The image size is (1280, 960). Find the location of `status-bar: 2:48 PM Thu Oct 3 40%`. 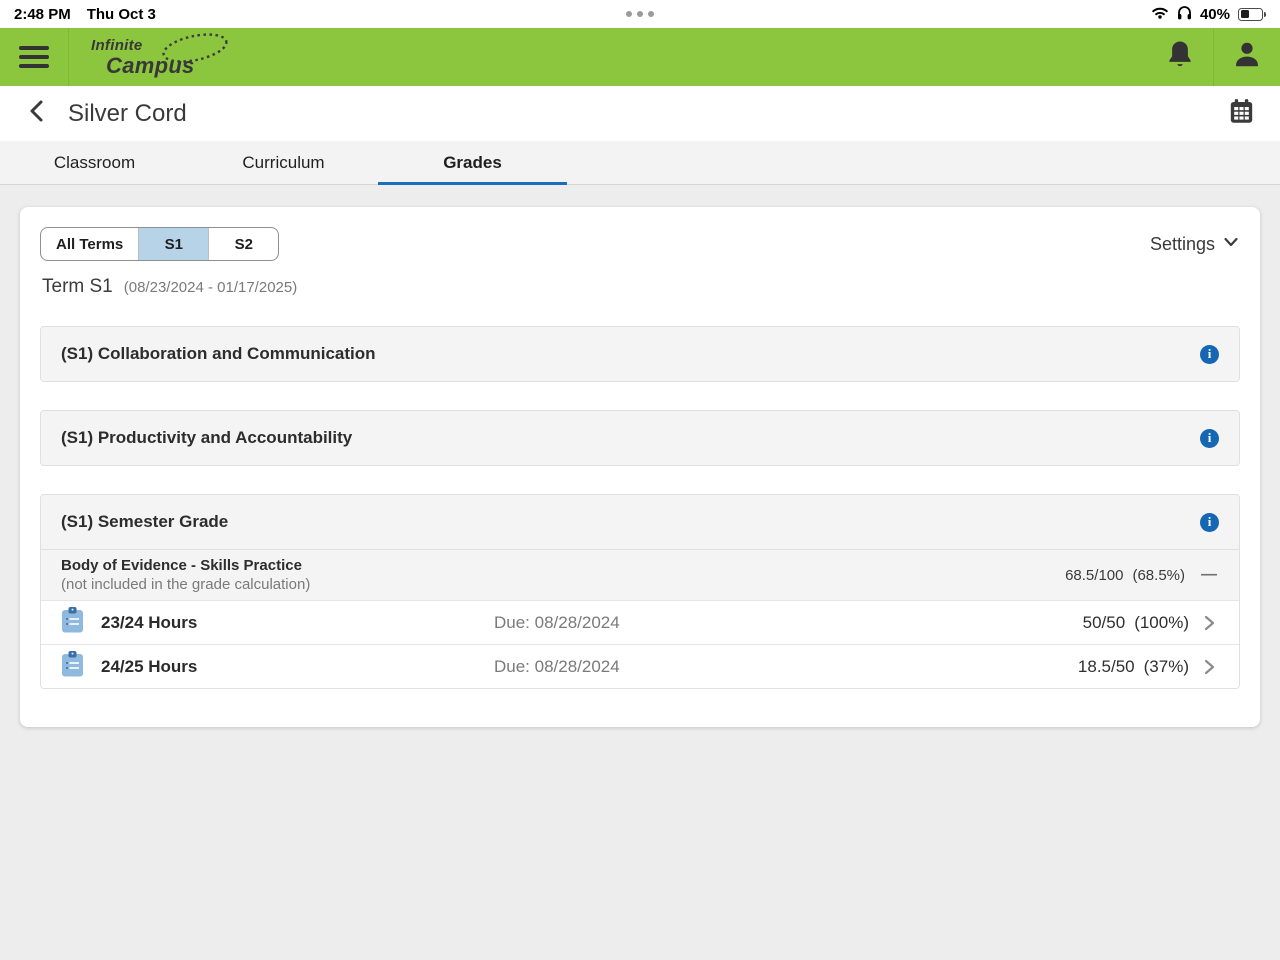

status-bar: 2:48 PM Thu Oct 3 40% is located at coordinates (640, 14).